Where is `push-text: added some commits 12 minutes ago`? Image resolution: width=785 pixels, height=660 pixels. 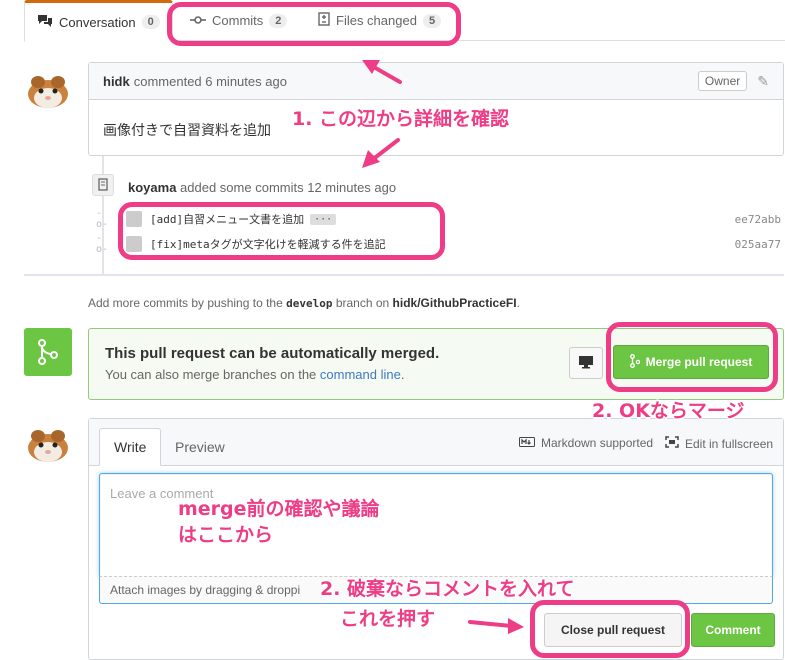
push-text: added some commits 12 minutes ago is located at coordinates (288, 187).